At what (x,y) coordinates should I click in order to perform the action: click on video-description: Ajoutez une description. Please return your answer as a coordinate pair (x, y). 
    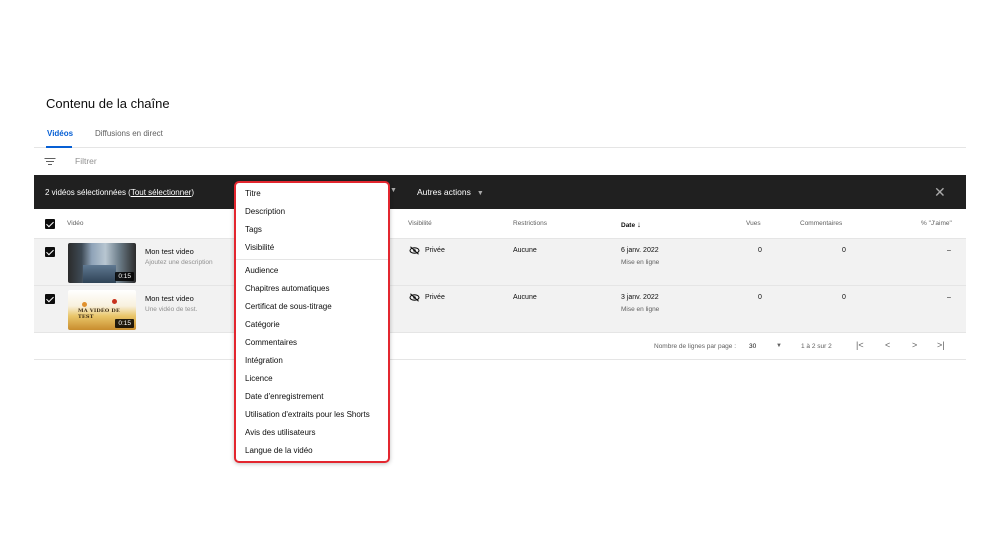
    Looking at the image, I should click on (179, 262).